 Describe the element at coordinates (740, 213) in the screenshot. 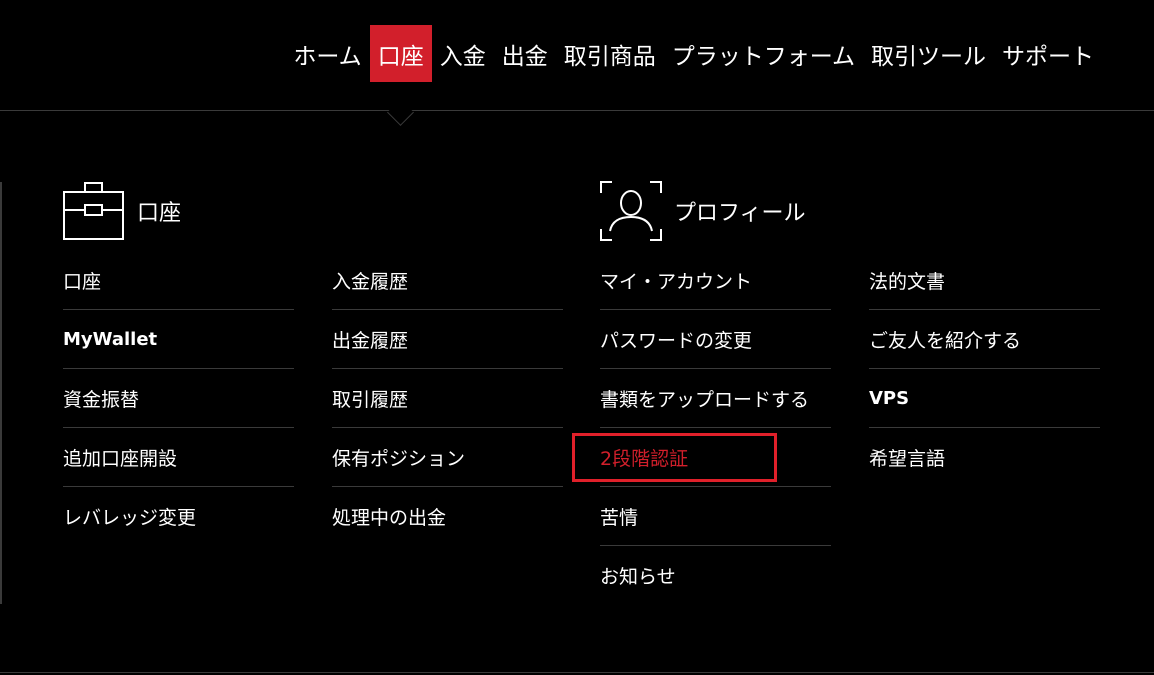

I see `profile-section-title: プロフィール` at that location.